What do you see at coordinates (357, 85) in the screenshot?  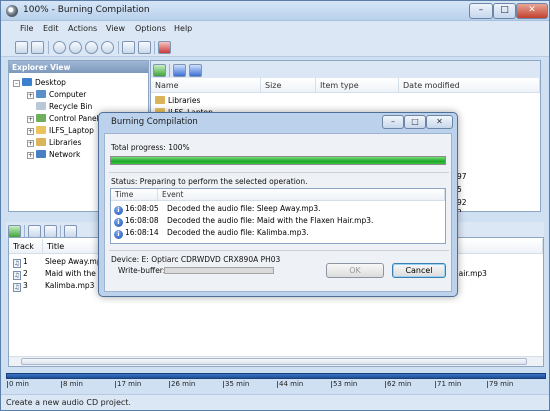 I see `column-item-type: Item type` at bounding box center [357, 85].